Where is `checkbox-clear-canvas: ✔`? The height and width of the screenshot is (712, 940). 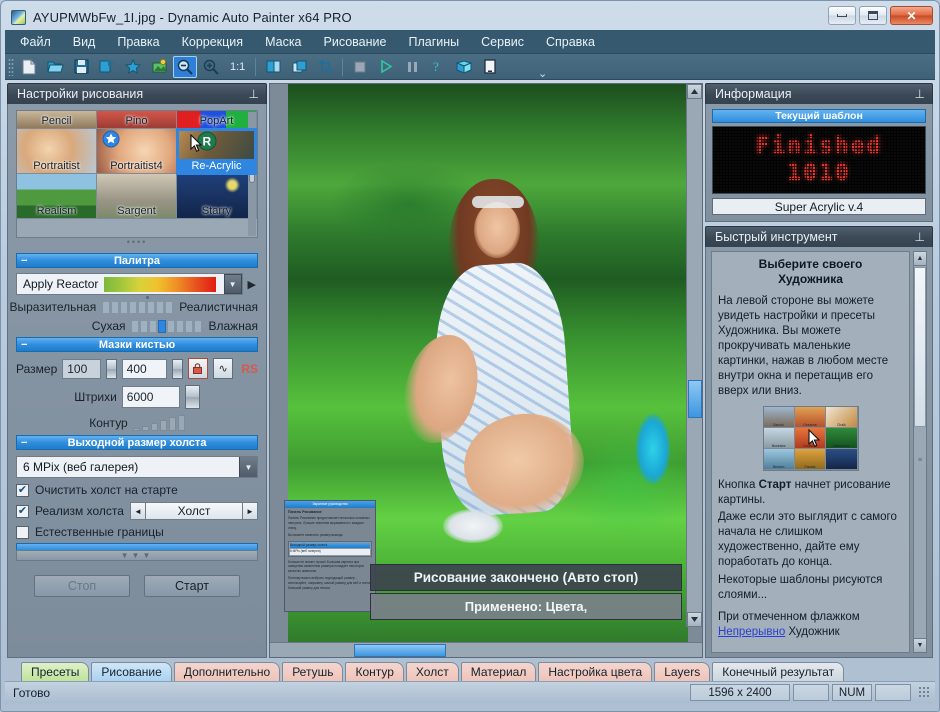 checkbox-clear-canvas: ✔ is located at coordinates (22, 490).